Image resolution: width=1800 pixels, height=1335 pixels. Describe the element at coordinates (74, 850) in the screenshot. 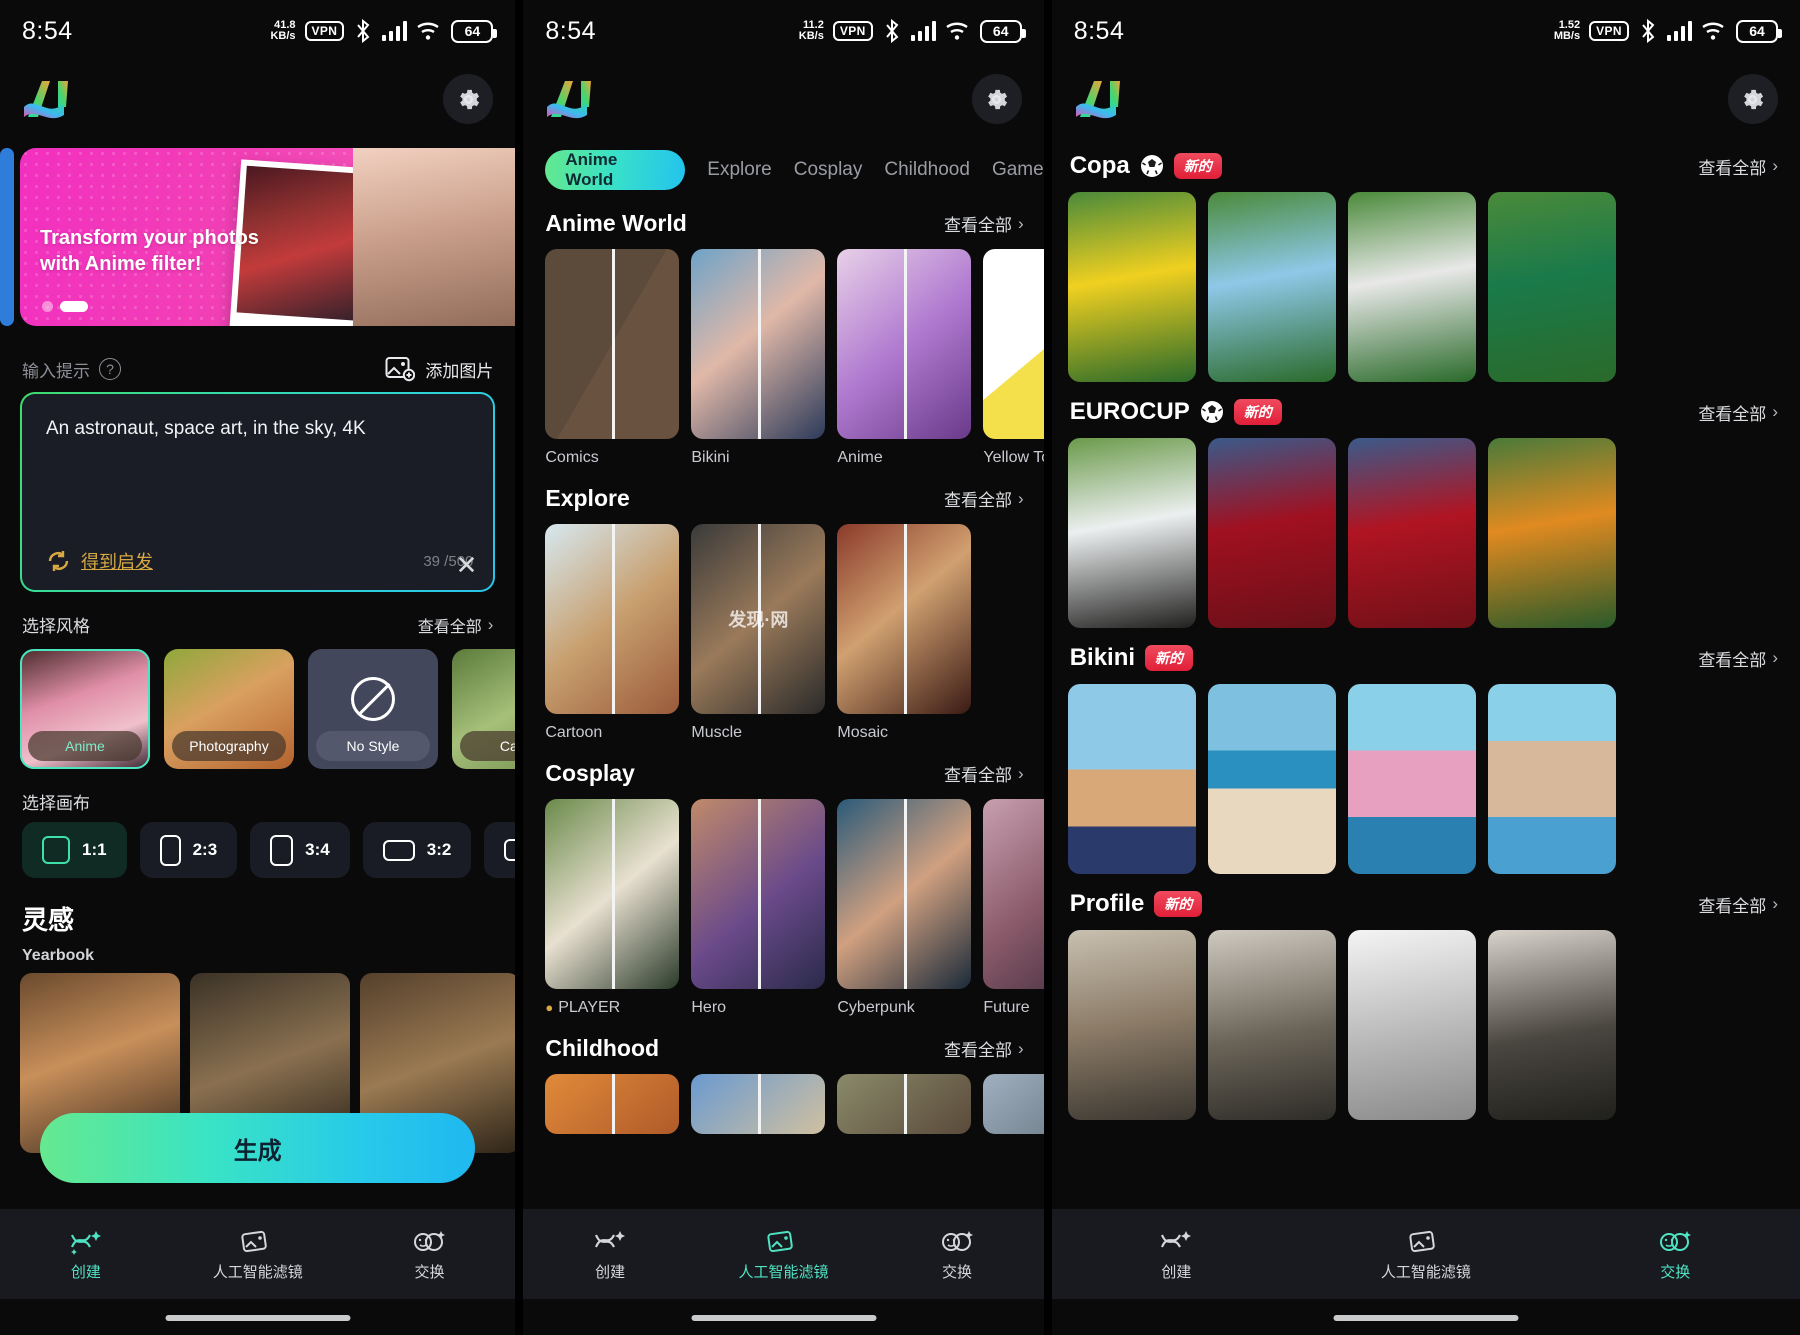

I see `ratio-option-1-1: 1:1` at that location.